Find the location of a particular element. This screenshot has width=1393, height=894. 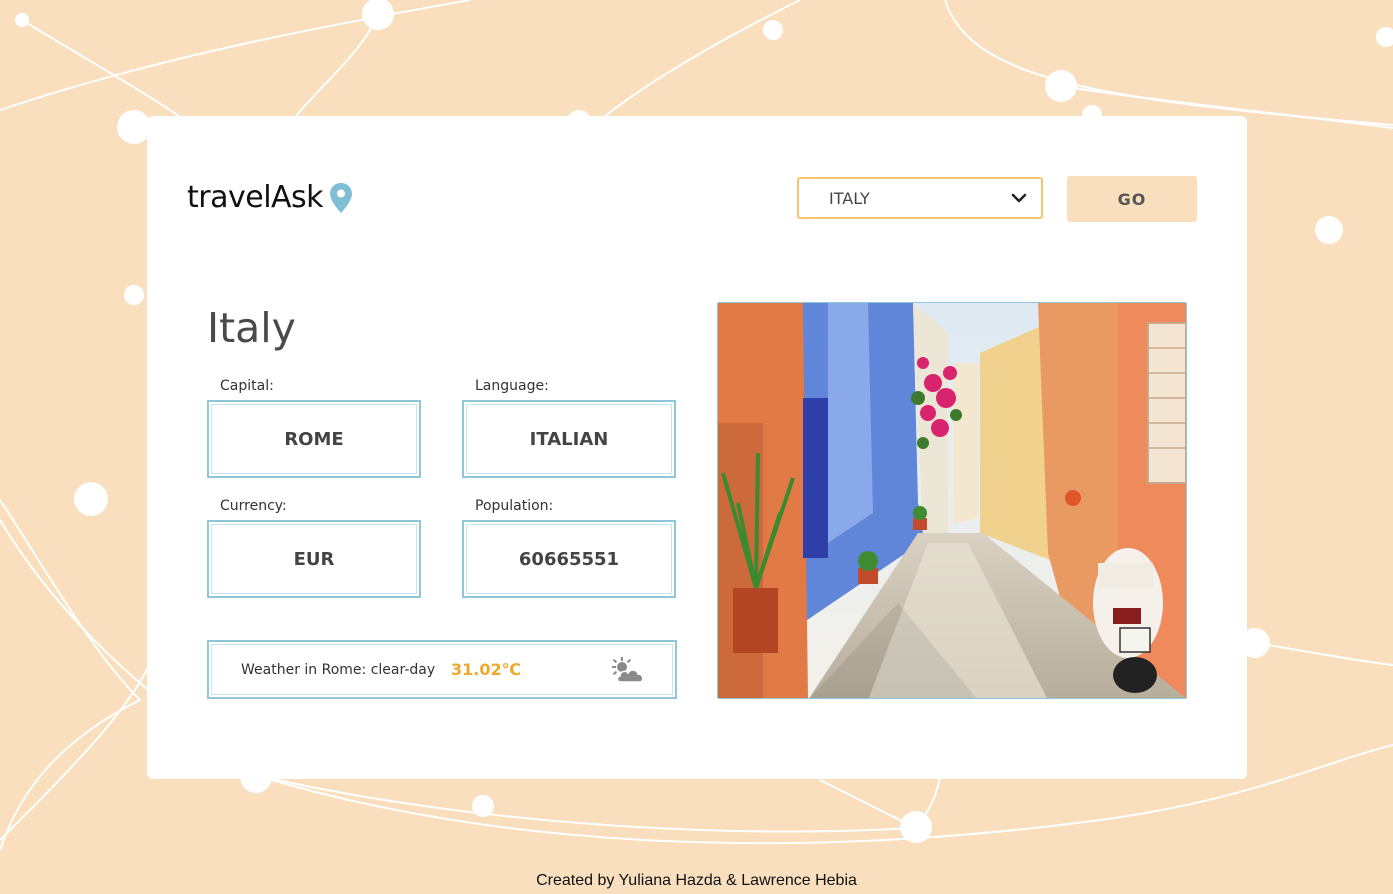

go-button: GO is located at coordinates (1132, 199).